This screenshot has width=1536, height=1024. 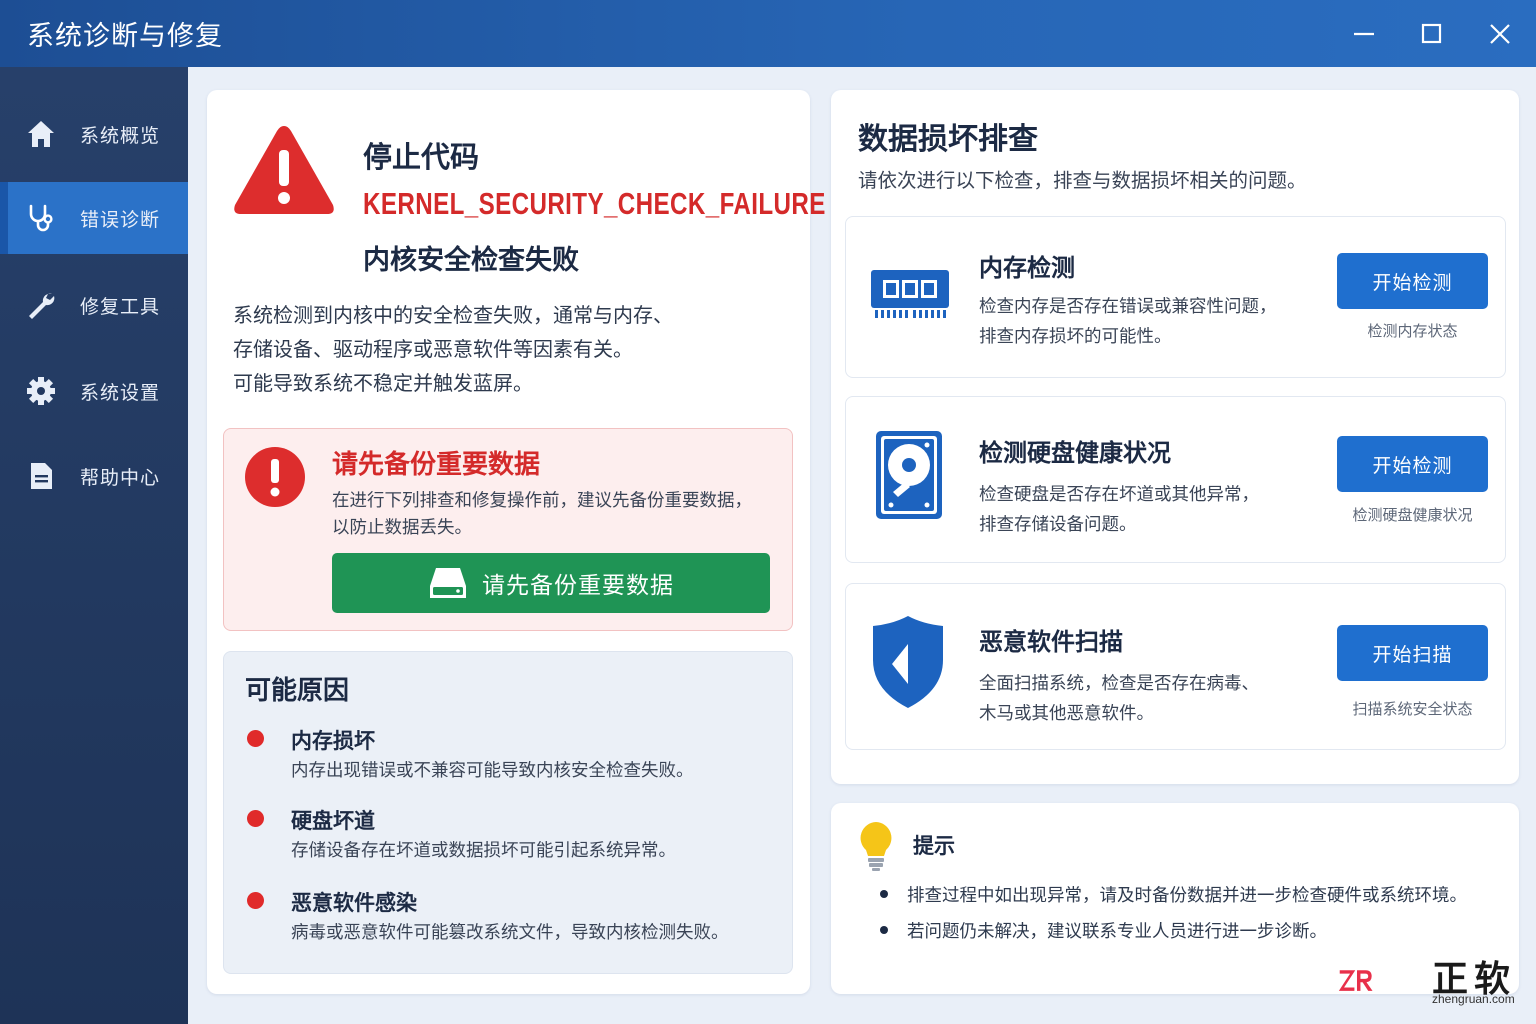 What do you see at coordinates (448, 583) in the screenshot?
I see `drive-icon` at bounding box center [448, 583].